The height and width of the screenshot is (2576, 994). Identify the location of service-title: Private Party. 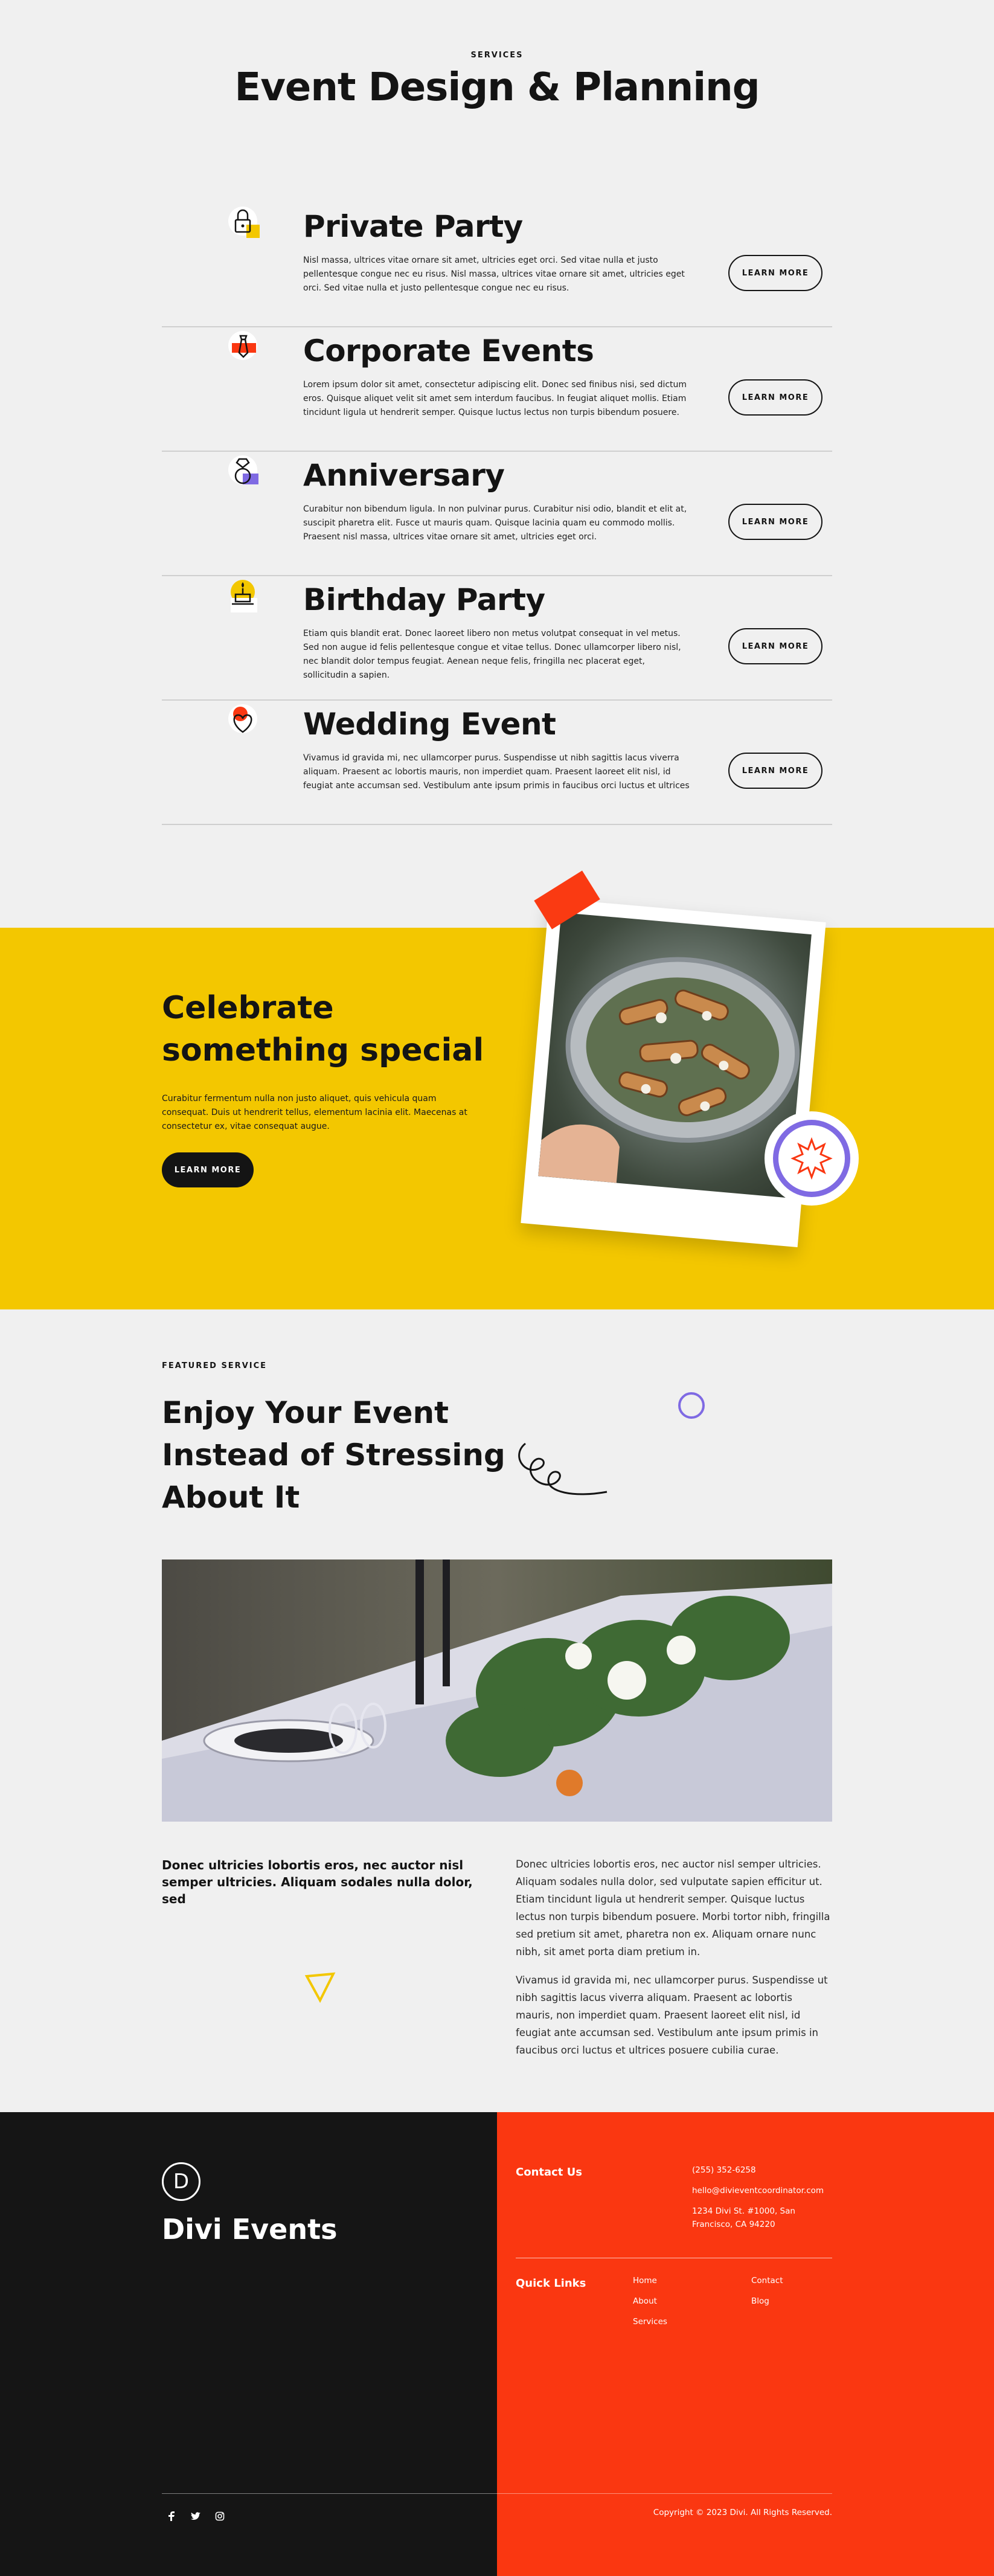
(413, 226).